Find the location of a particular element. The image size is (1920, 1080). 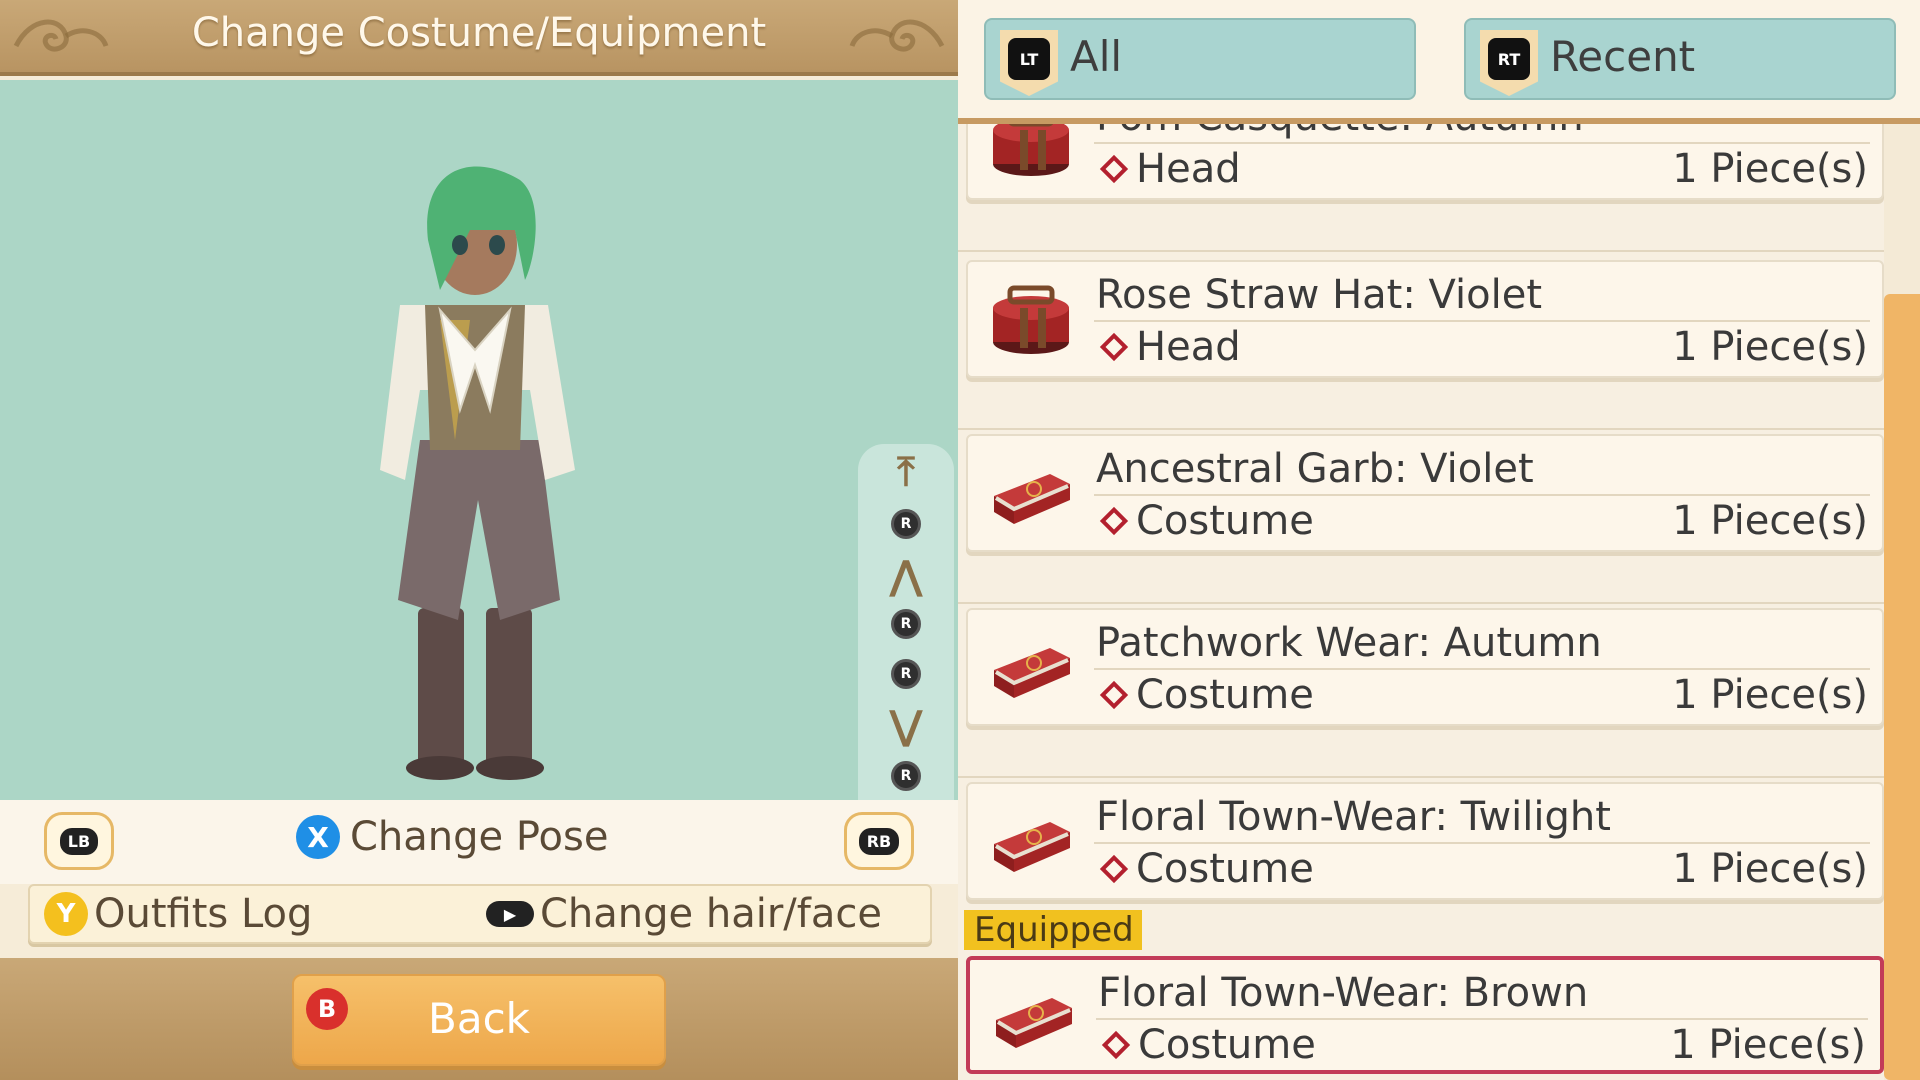

ornament-right-icon is located at coordinates (897, 35).